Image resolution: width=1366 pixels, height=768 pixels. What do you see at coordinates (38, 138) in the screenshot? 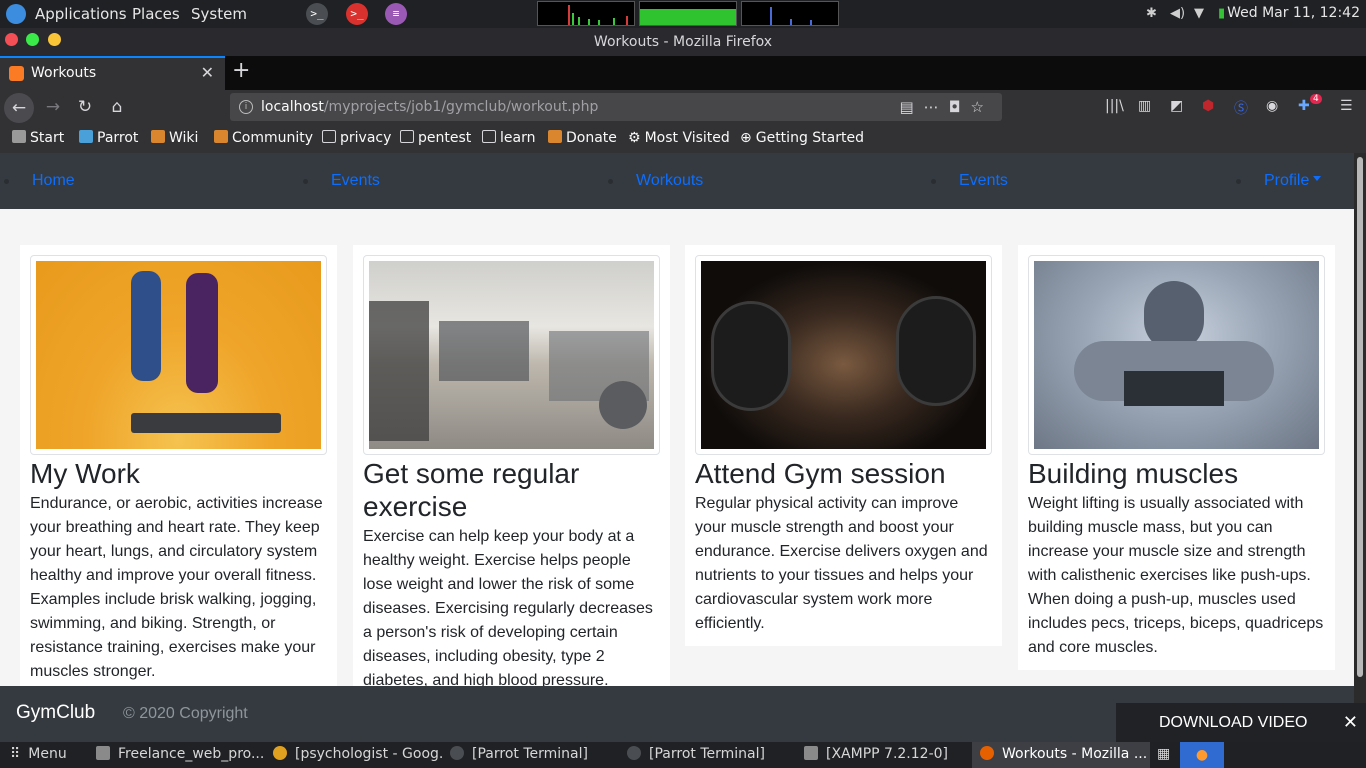
I see `bookmark-start: Start` at bounding box center [38, 138].